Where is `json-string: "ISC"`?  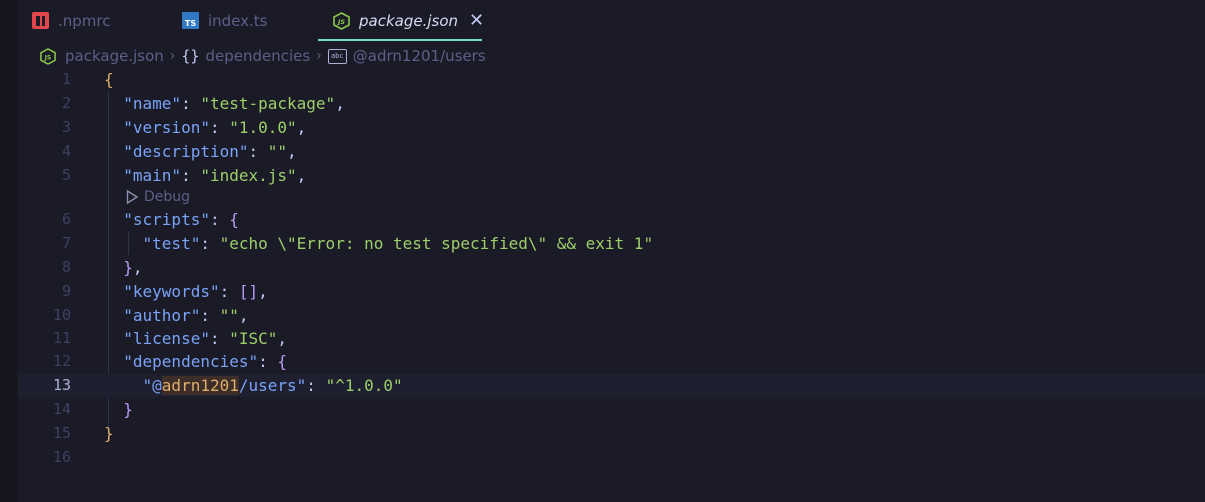 json-string: "ISC" is located at coordinates (253, 338).